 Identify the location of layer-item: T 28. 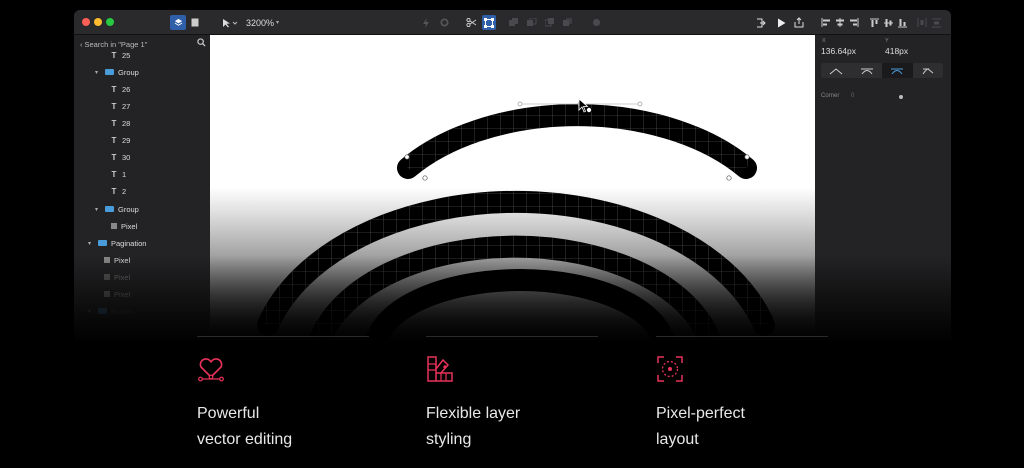
(120, 123).